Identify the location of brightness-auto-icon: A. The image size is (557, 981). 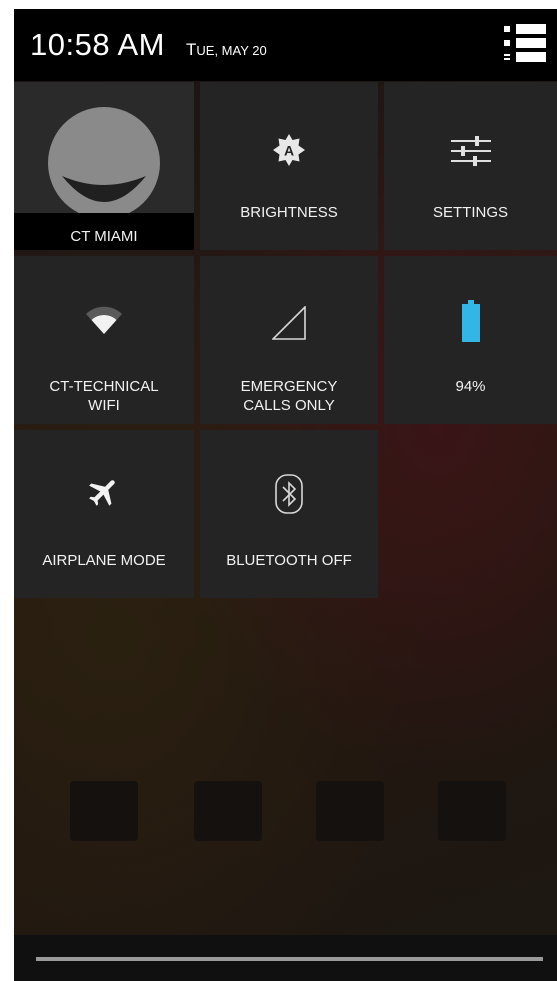
(289, 152).